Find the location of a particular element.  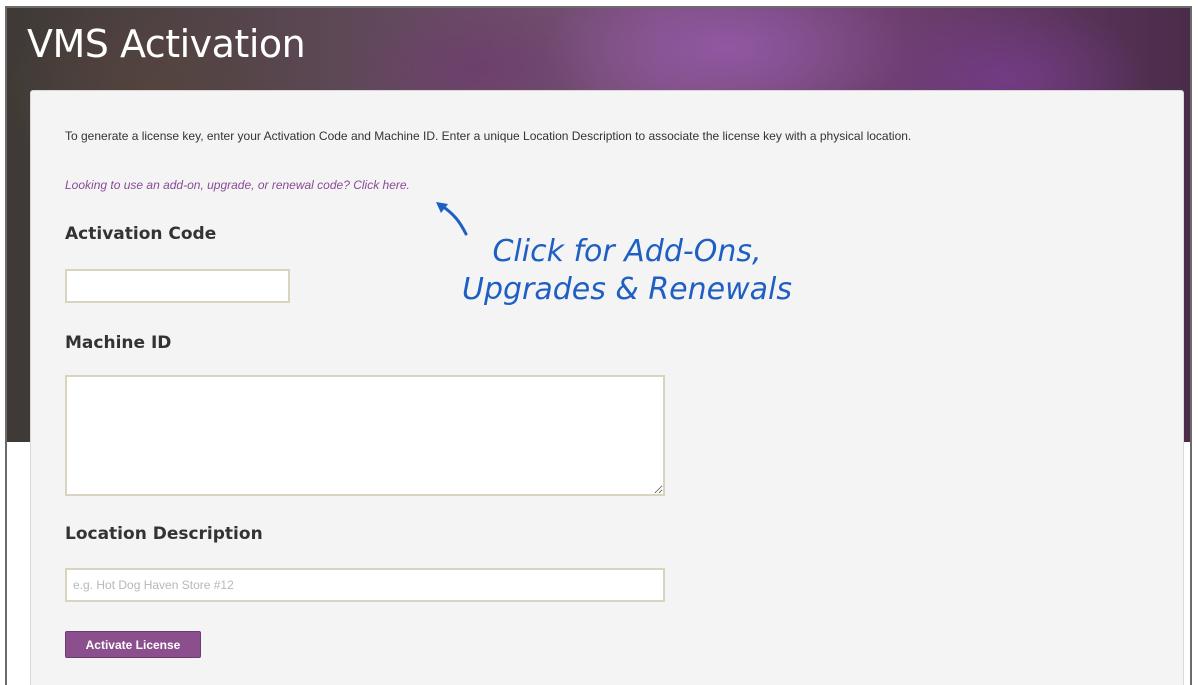

annotation-line-2: Upgrades & Renewals is located at coordinates (626, 289).